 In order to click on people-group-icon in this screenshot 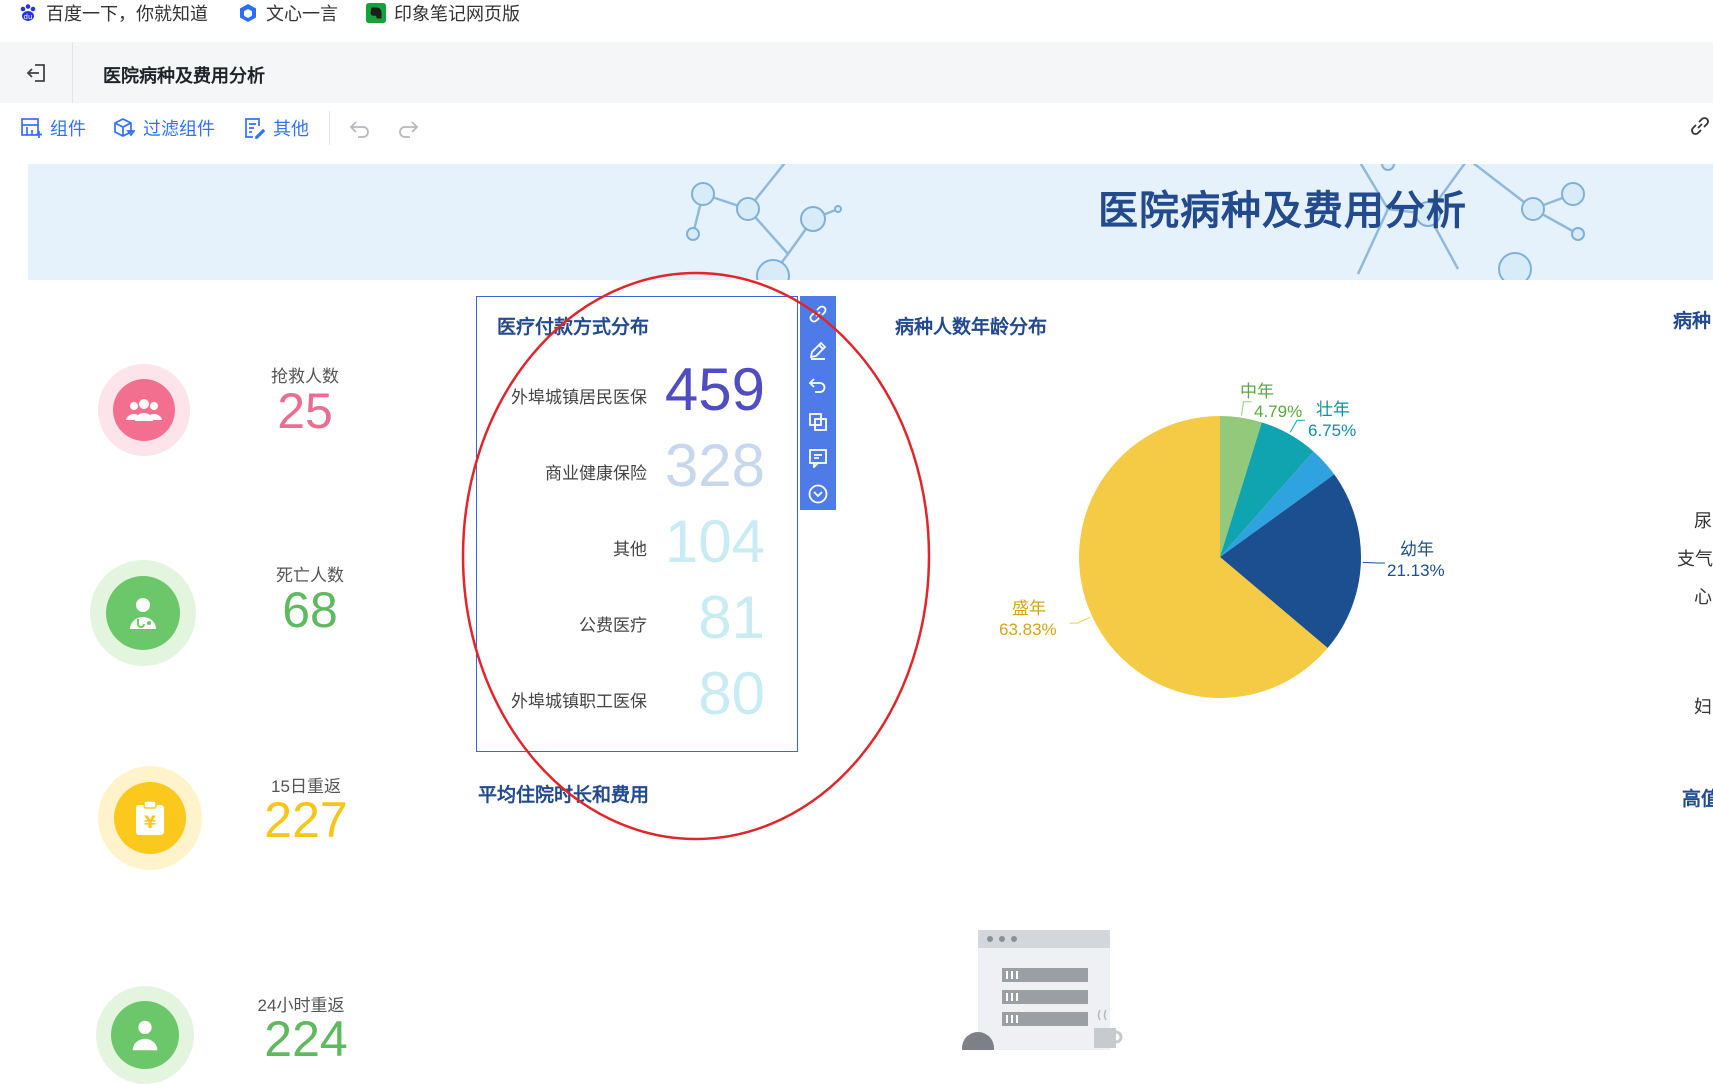, I will do `click(144, 410)`.